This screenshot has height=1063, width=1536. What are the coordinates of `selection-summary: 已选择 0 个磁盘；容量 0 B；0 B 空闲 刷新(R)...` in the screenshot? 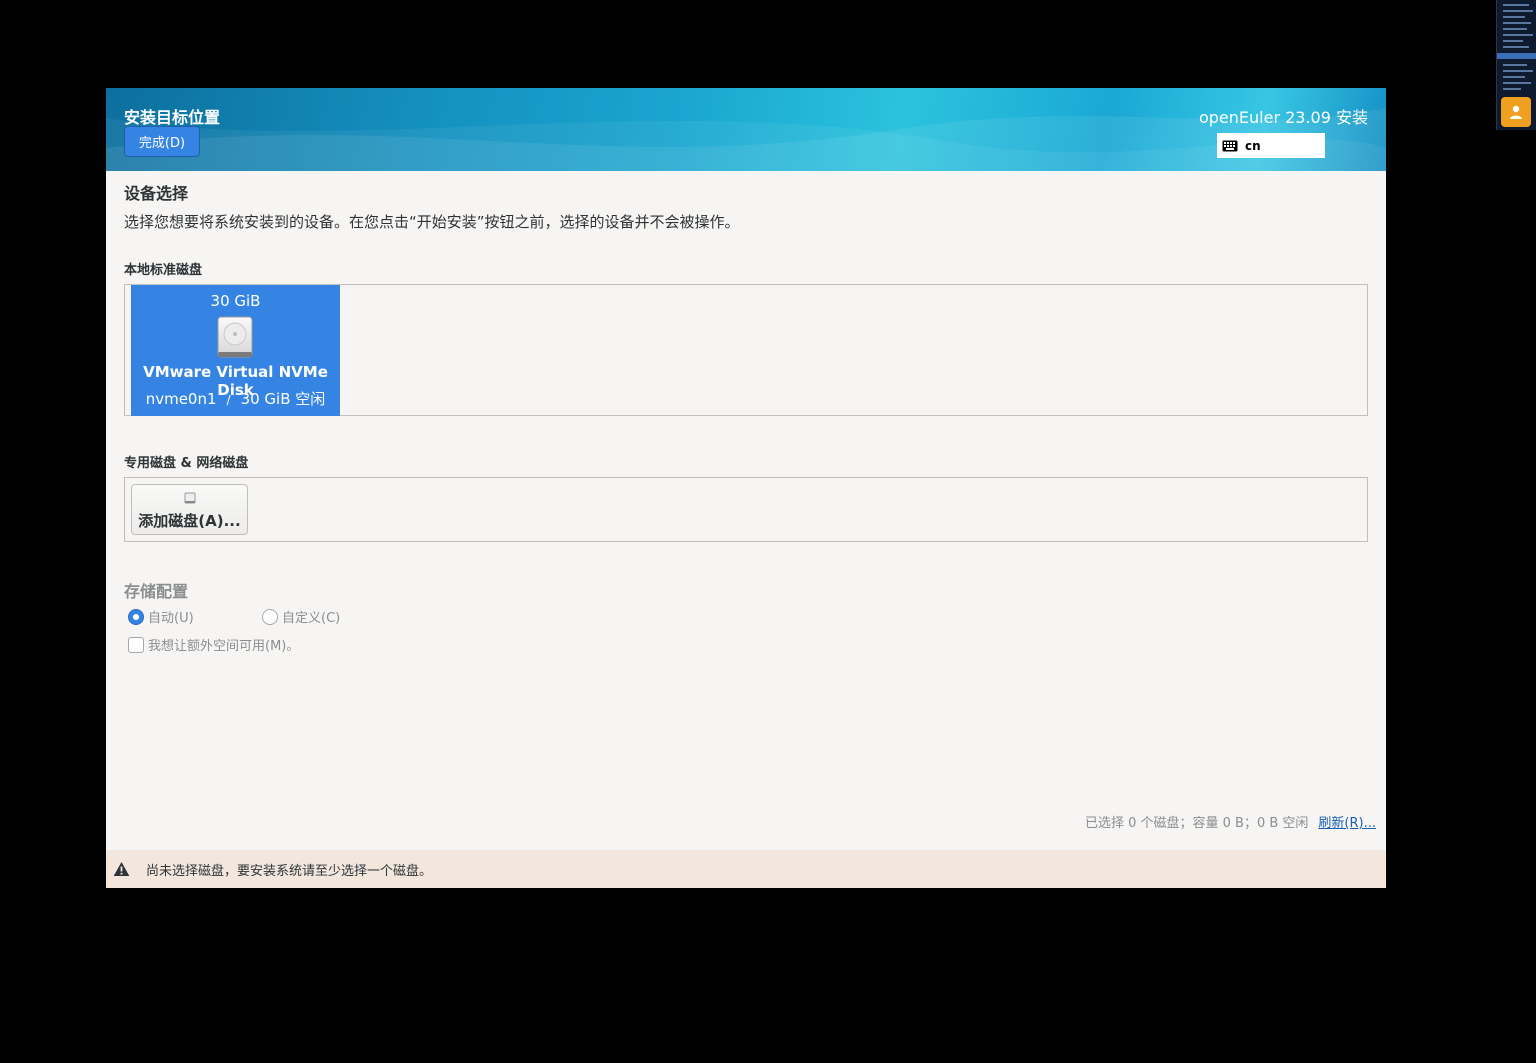 It's located at (1230, 821).